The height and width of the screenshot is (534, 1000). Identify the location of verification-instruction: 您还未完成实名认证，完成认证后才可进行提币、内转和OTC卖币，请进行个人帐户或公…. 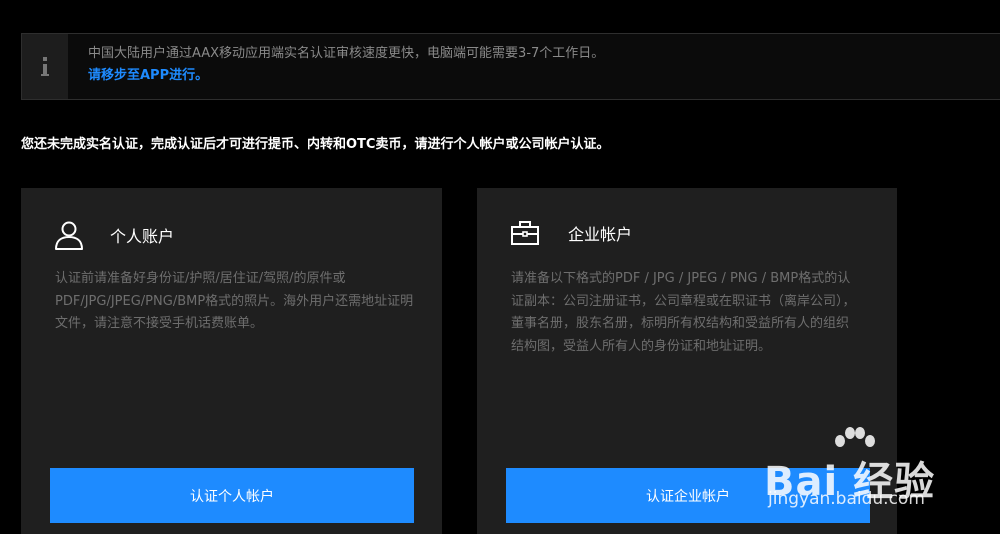
(315, 144).